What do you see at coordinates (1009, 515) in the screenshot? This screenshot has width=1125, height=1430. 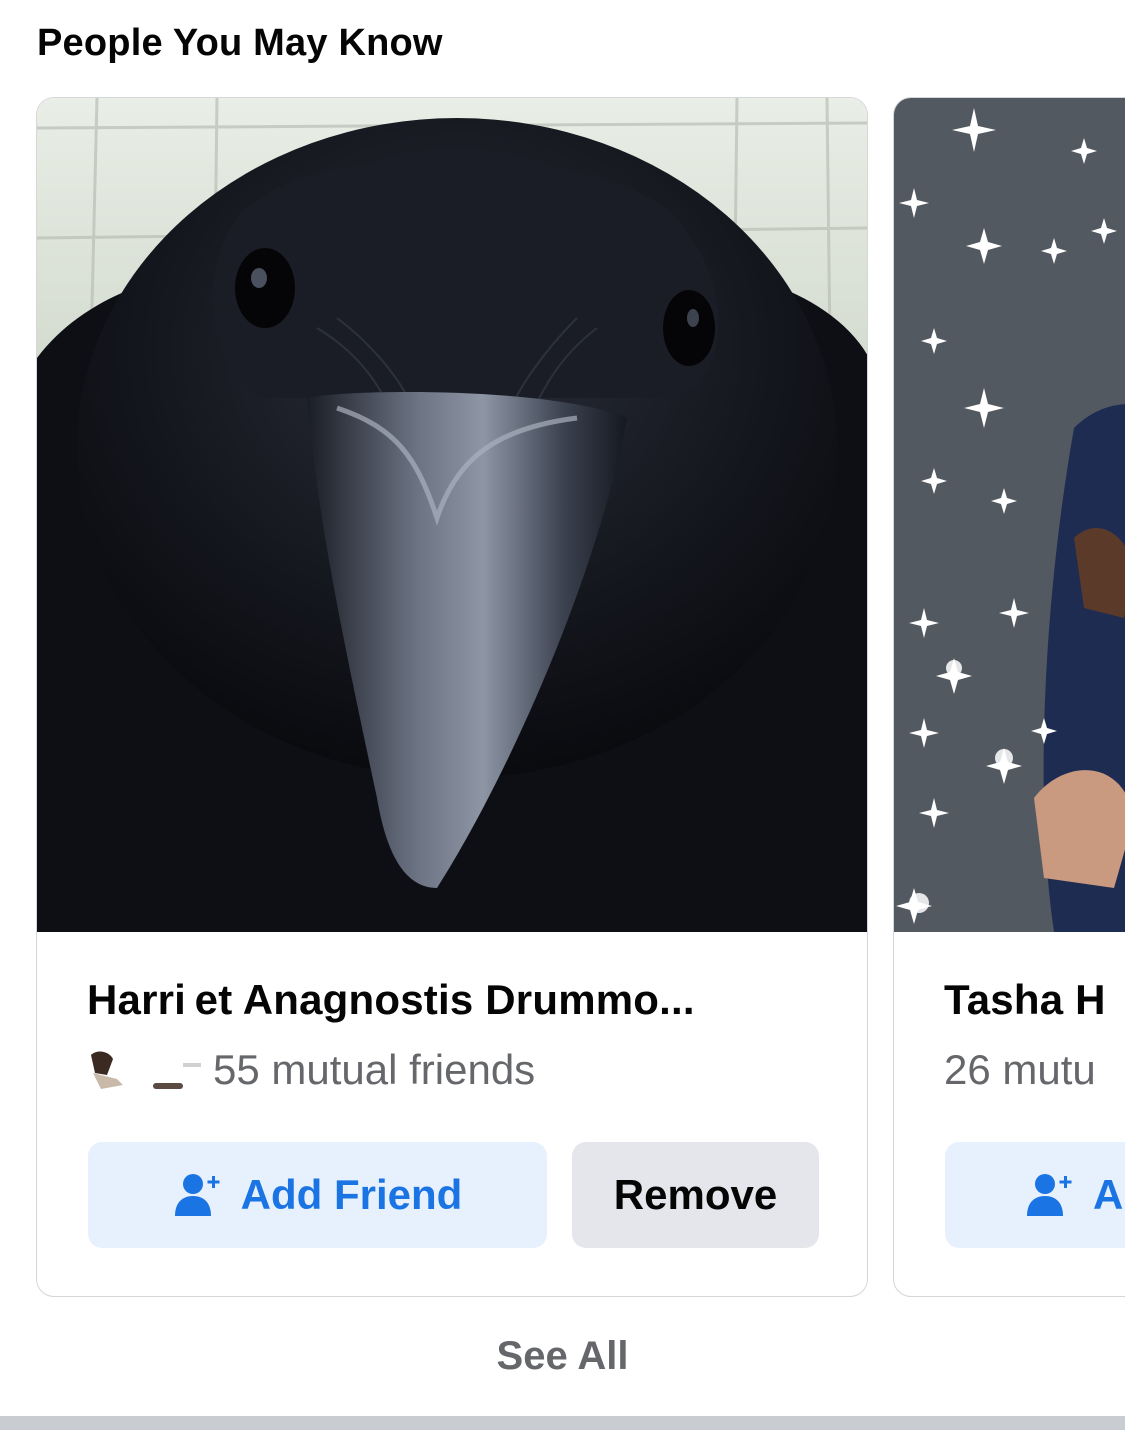 I see `profile-photo` at bounding box center [1009, 515].